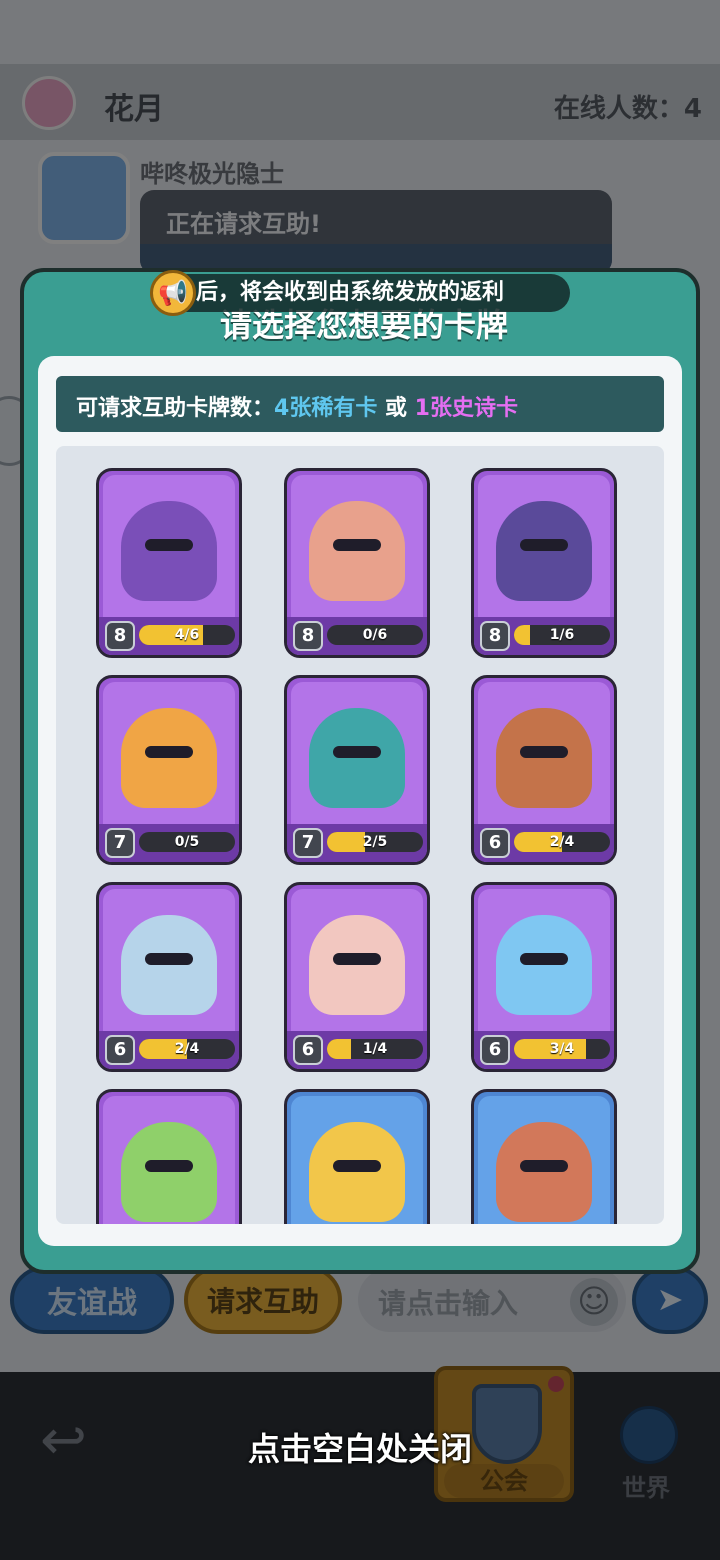 This screenshot has width=720, height=1560. Describe the element at coordinates (396, 408) in the screenshot. I see `info-or: 或` at that location.